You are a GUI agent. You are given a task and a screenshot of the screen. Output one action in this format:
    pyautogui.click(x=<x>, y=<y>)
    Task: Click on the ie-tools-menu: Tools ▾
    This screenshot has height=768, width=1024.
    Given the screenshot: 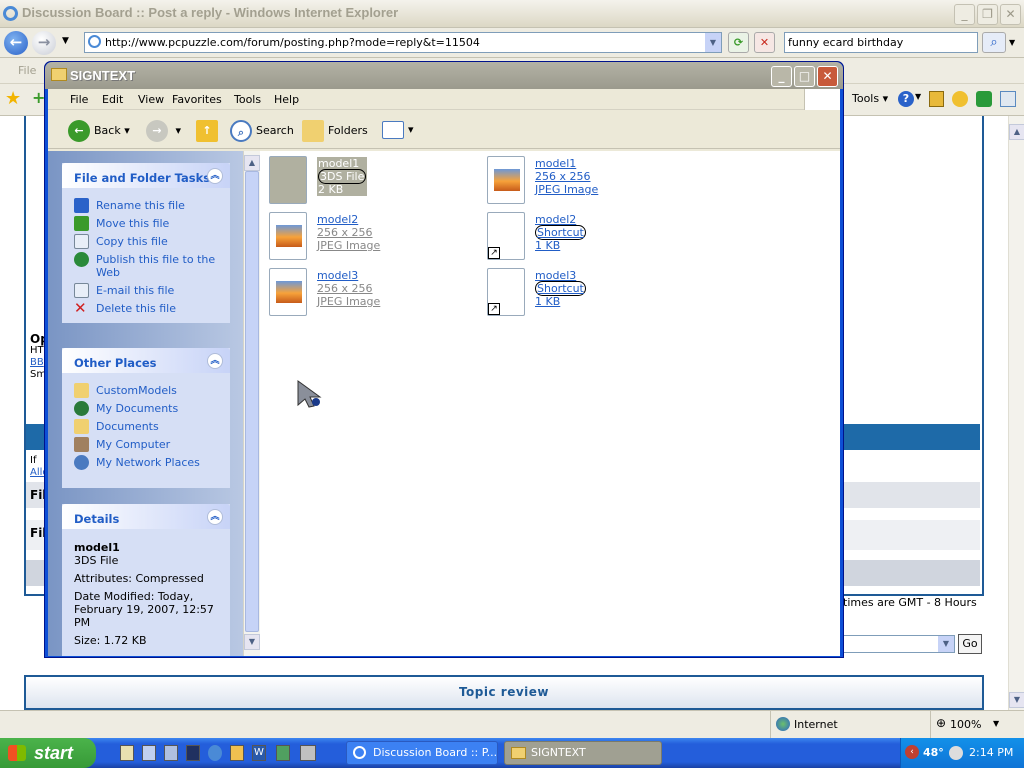 What is the action you would take?
    pyautogui.click(x=870, y=98)
    